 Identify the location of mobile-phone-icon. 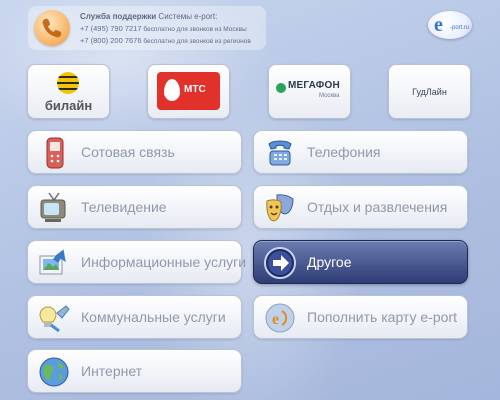
(55, 153).